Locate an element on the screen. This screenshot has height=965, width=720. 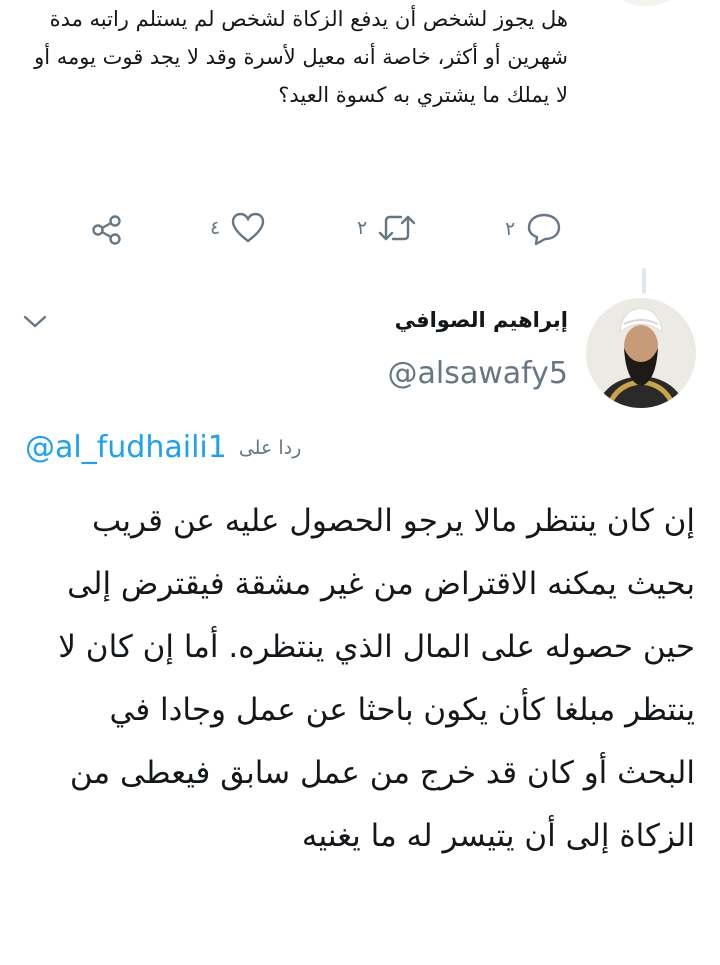
like-button: ٤ is located at coordinates (238, 228).